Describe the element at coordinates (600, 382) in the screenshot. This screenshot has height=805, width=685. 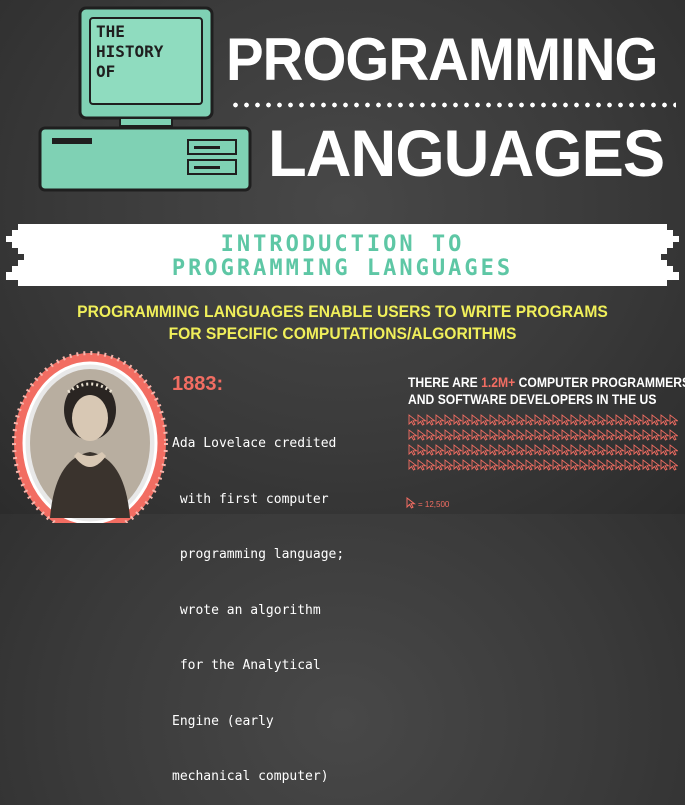
I see `stat-suffix: COMPUTER PROGRAMMERS` at that location.